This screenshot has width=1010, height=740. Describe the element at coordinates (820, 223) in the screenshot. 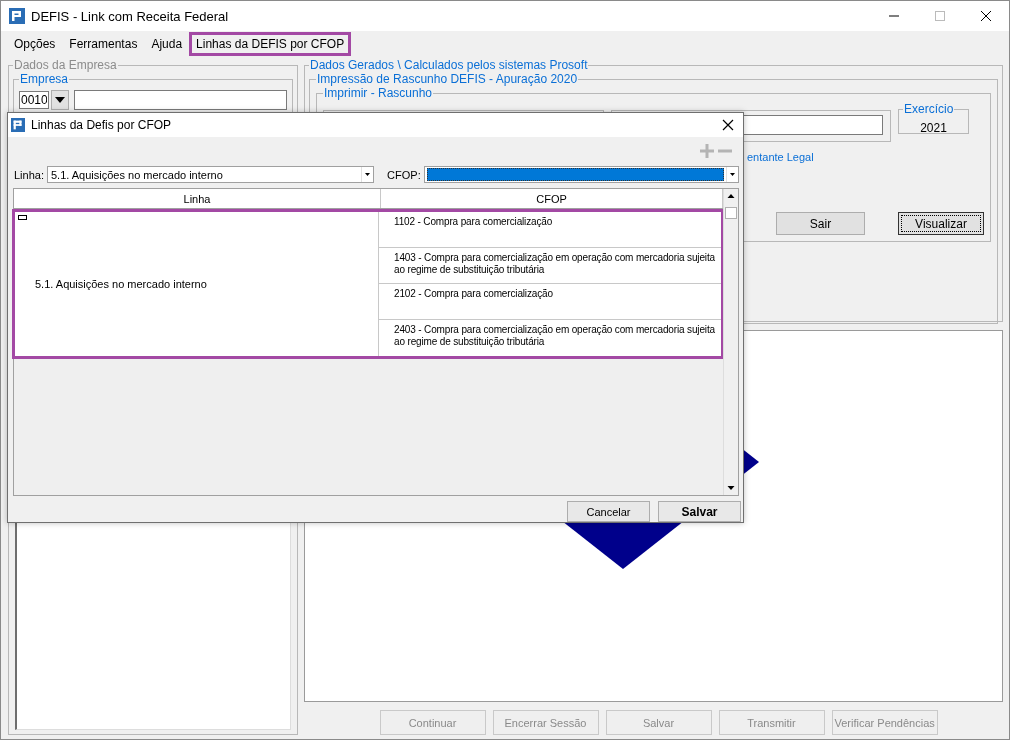

I see `button: Sair` at that location.